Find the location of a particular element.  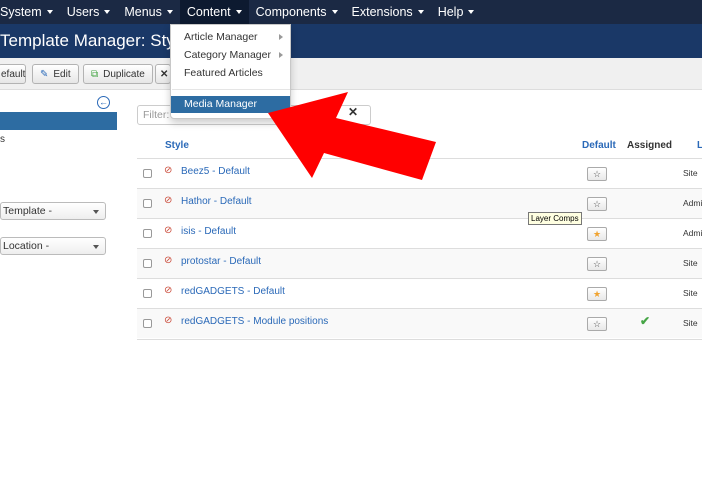

annotation-arrow is located at coordinates (352, 136).